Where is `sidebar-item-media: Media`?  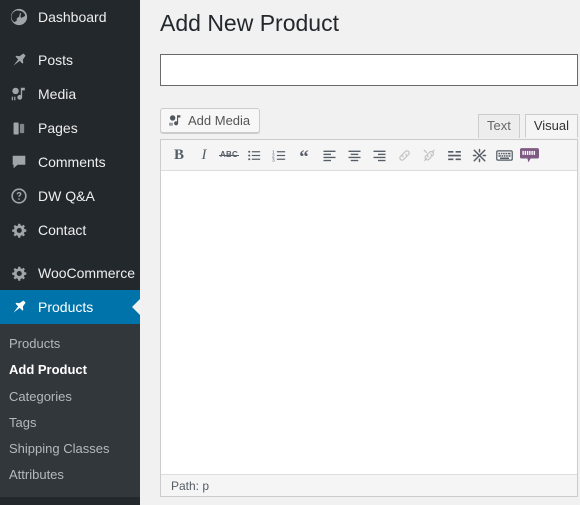
sidebar-item-media: Media is located at coordinates (70, 94).